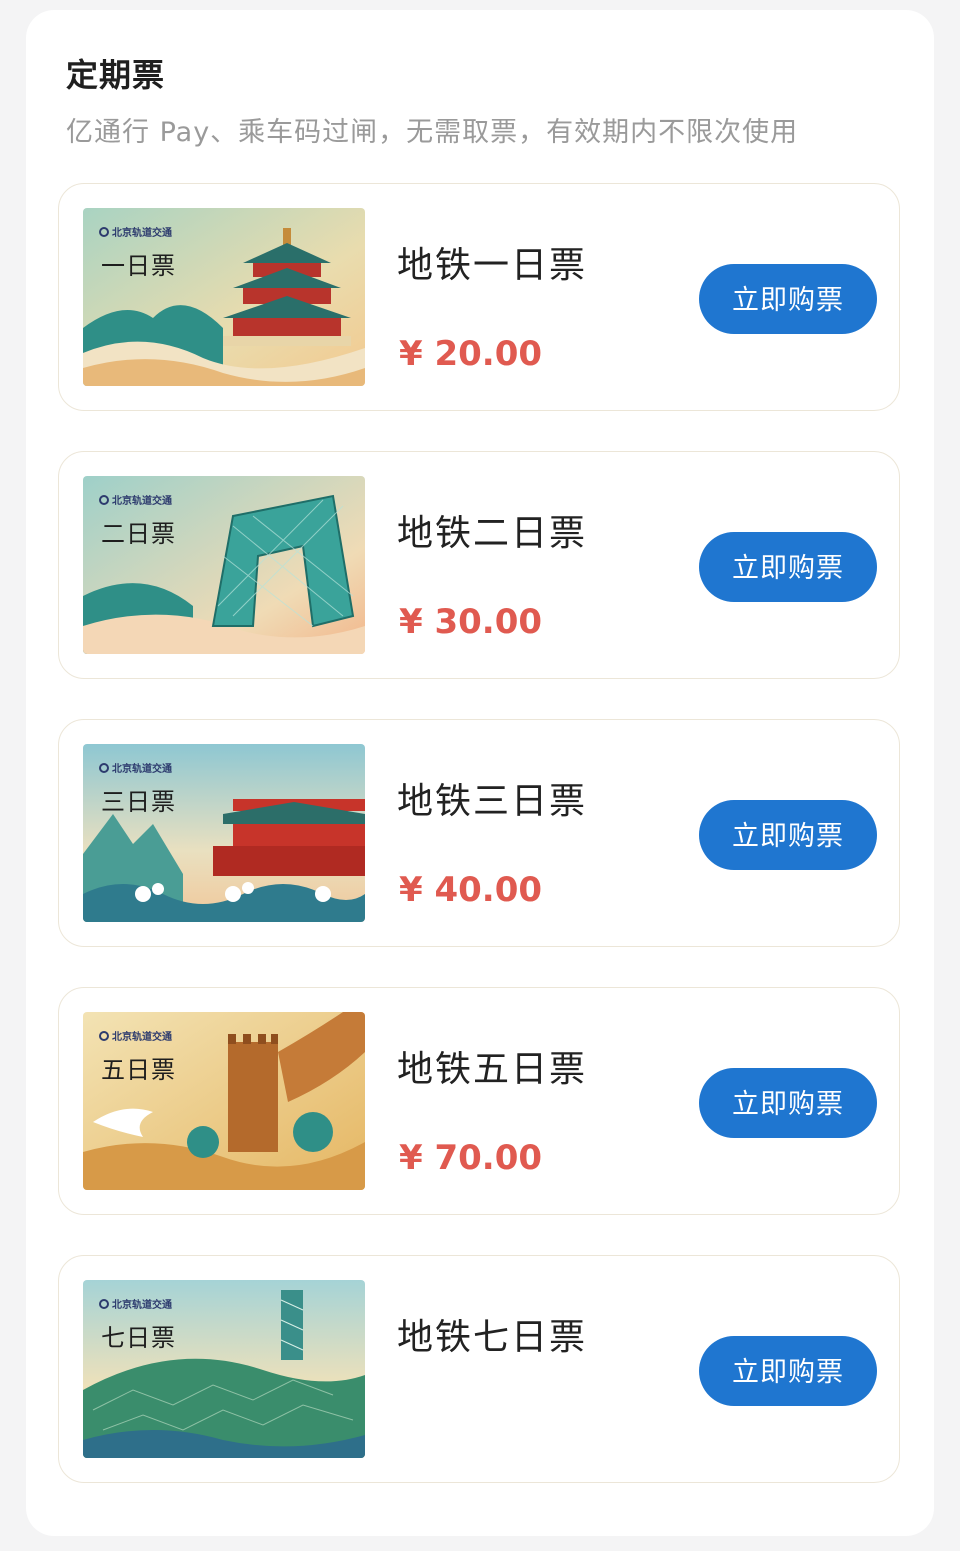  I want to click on tiananmen-illustration: 北京轨道交通 三日票, so click(224, 833).